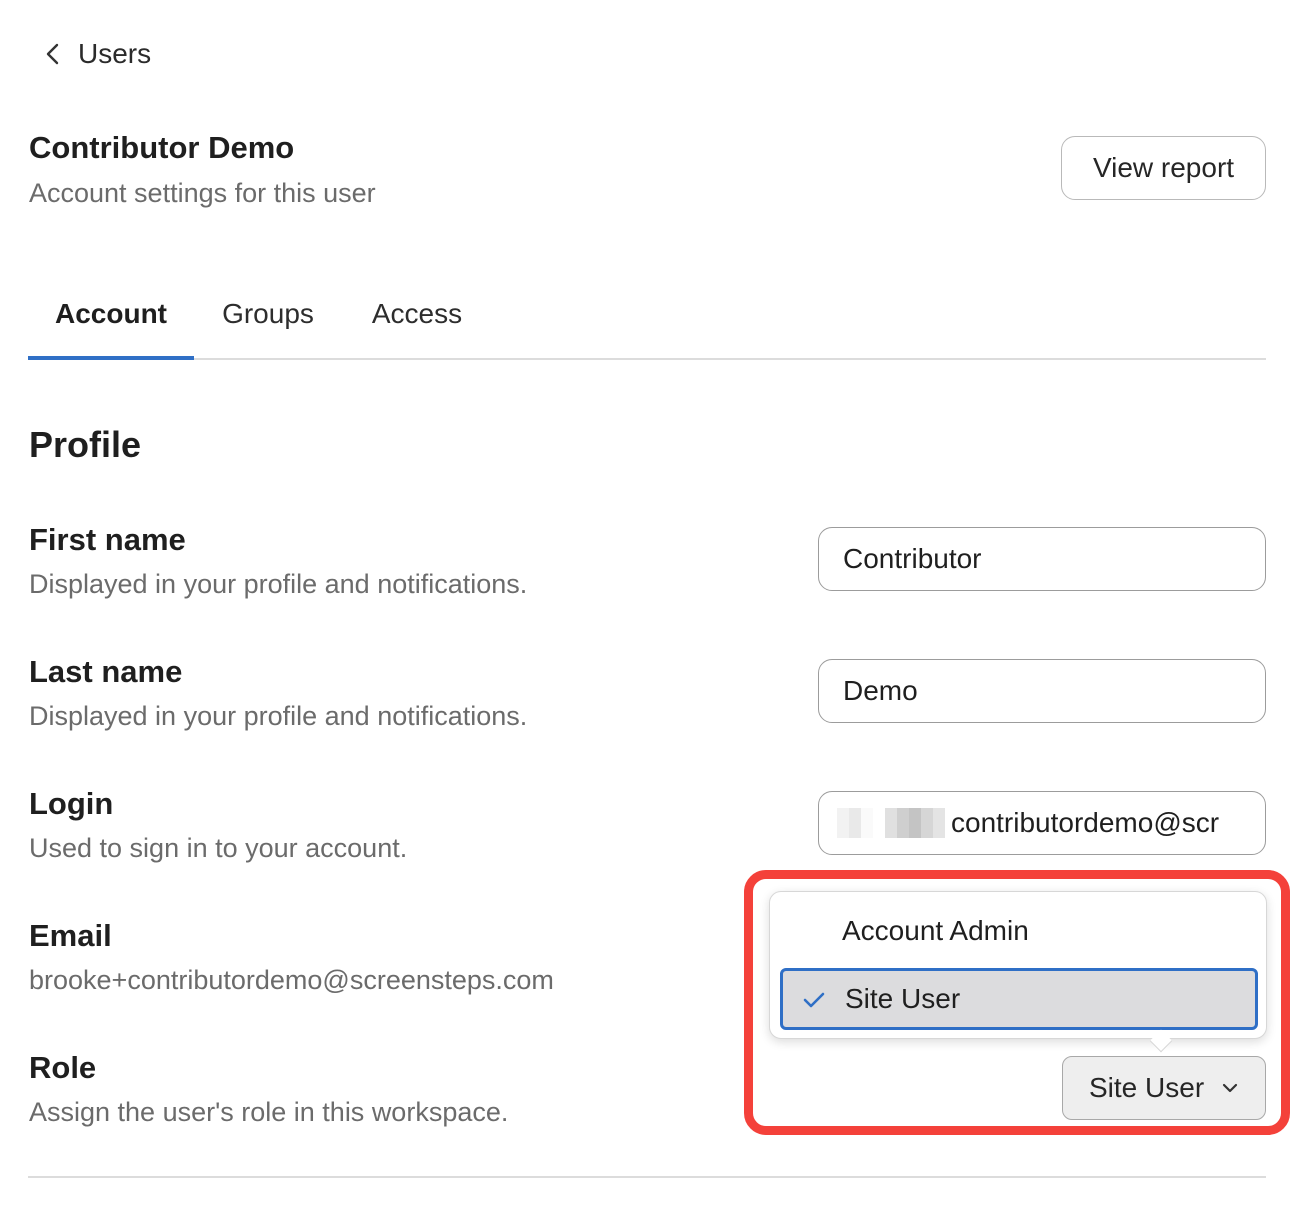 The height and width of the screenshot is (1230, 1296). I want to click on role-option-site-user: Site User, so click(1019, 999).